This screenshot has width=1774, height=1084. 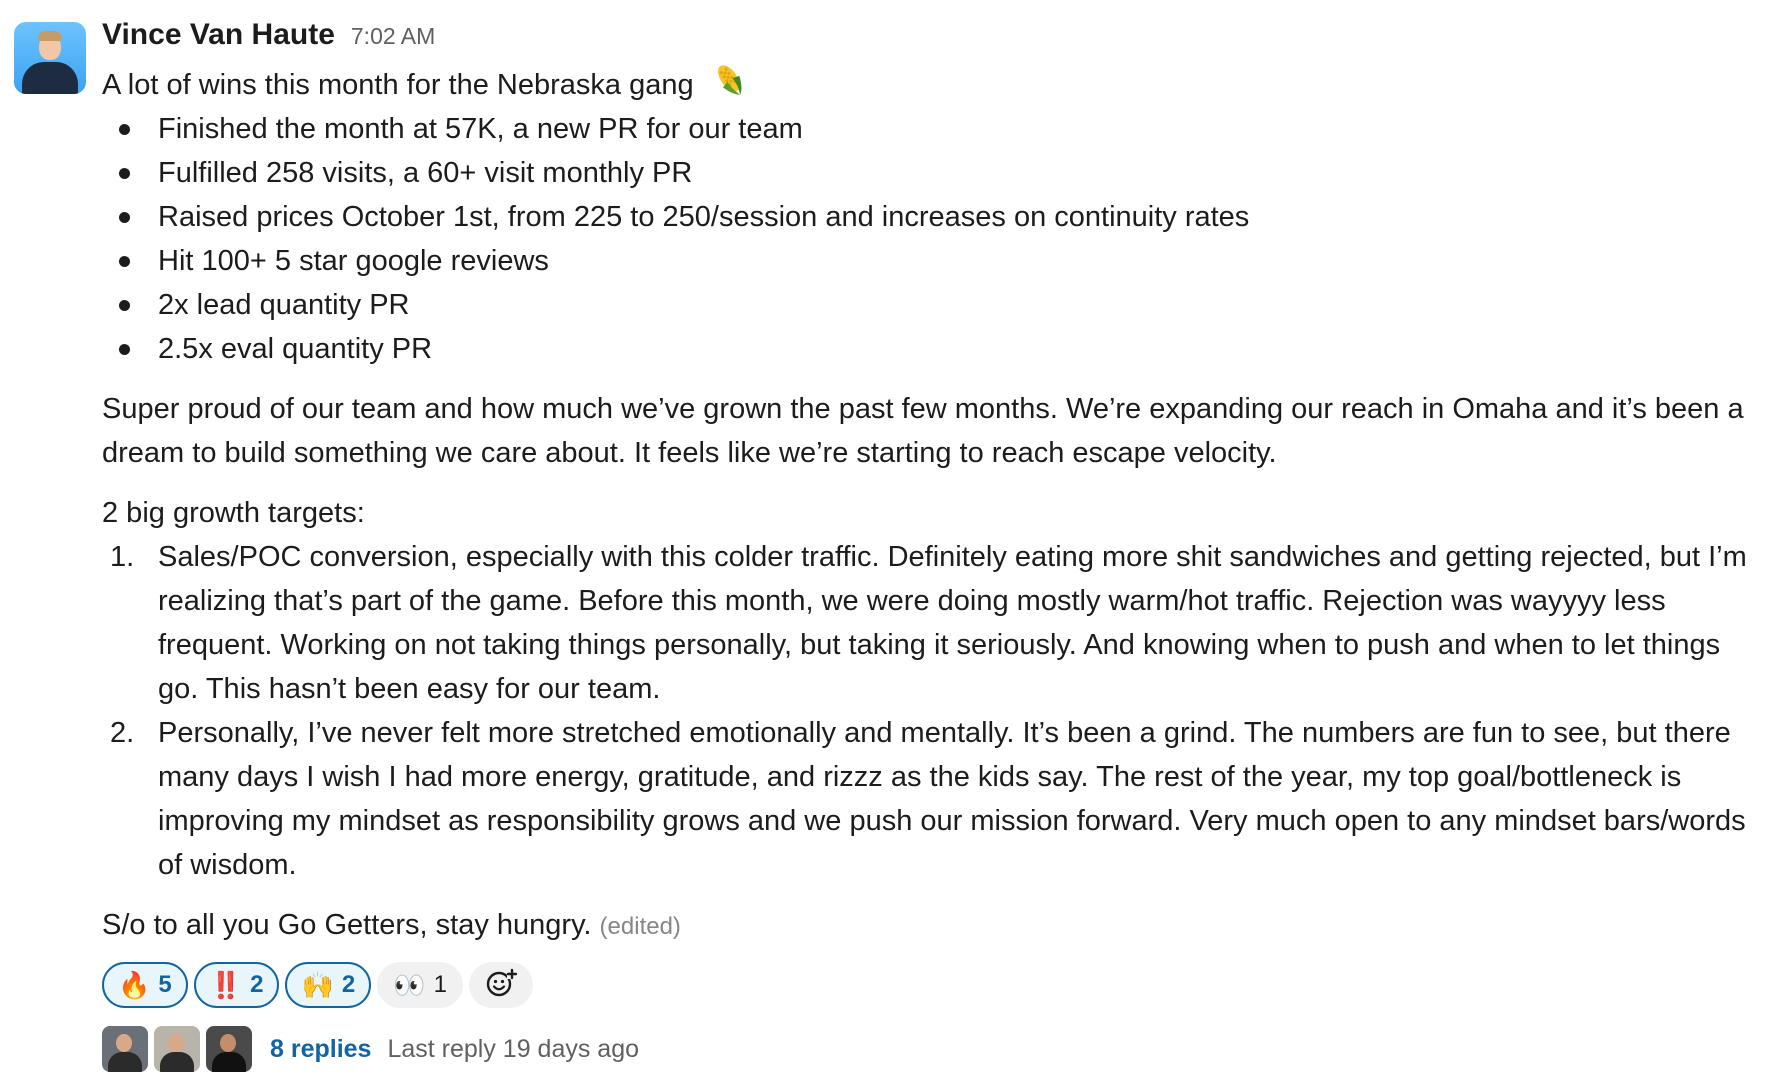 I want to click on message-timestamp: 7:02 AM, so click(x=393, y=36).